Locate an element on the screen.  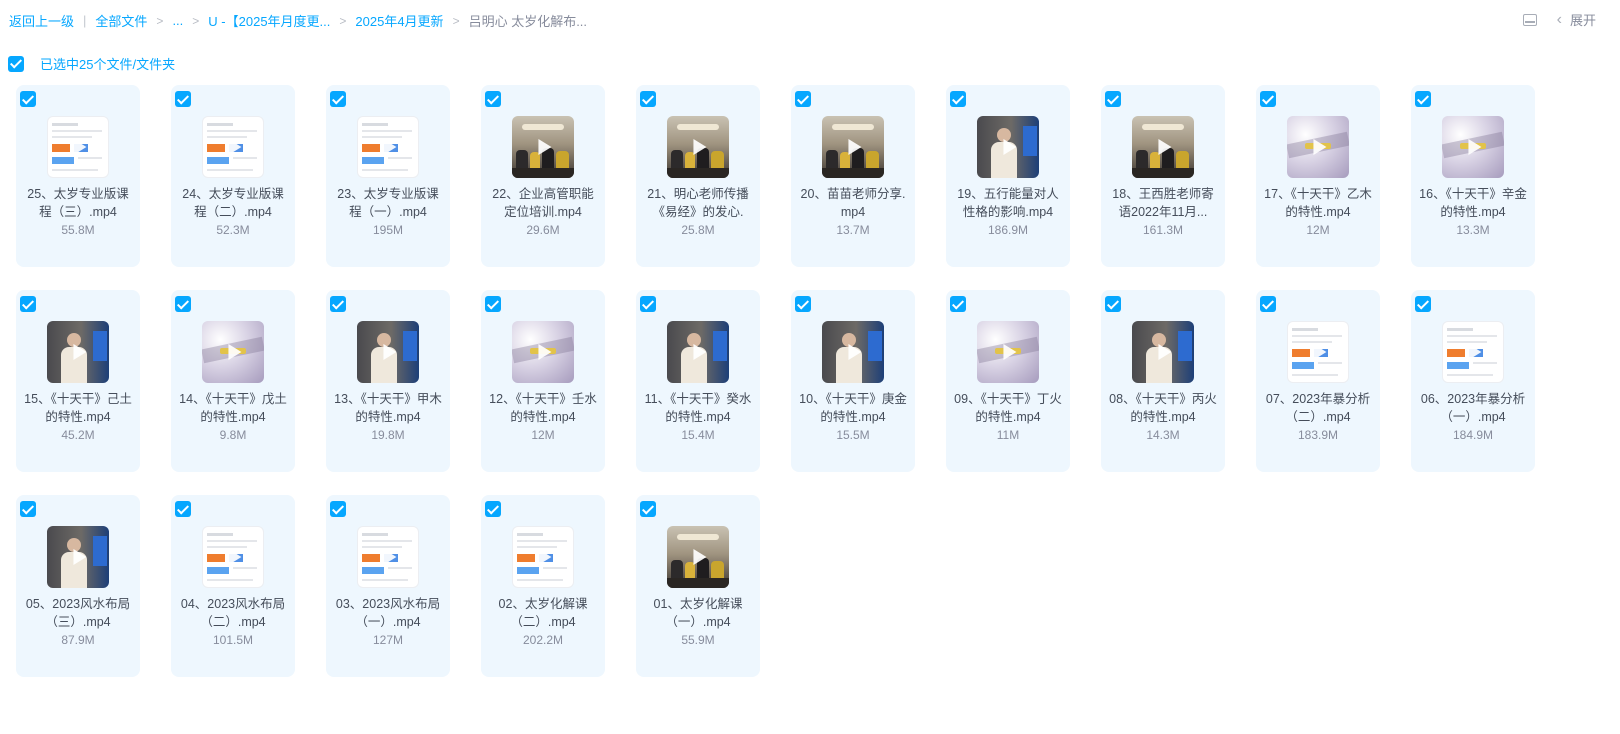
file-card: 18、王西胜老师寄语2022年11月... 161.3M is located at coordinates (1163, 176).